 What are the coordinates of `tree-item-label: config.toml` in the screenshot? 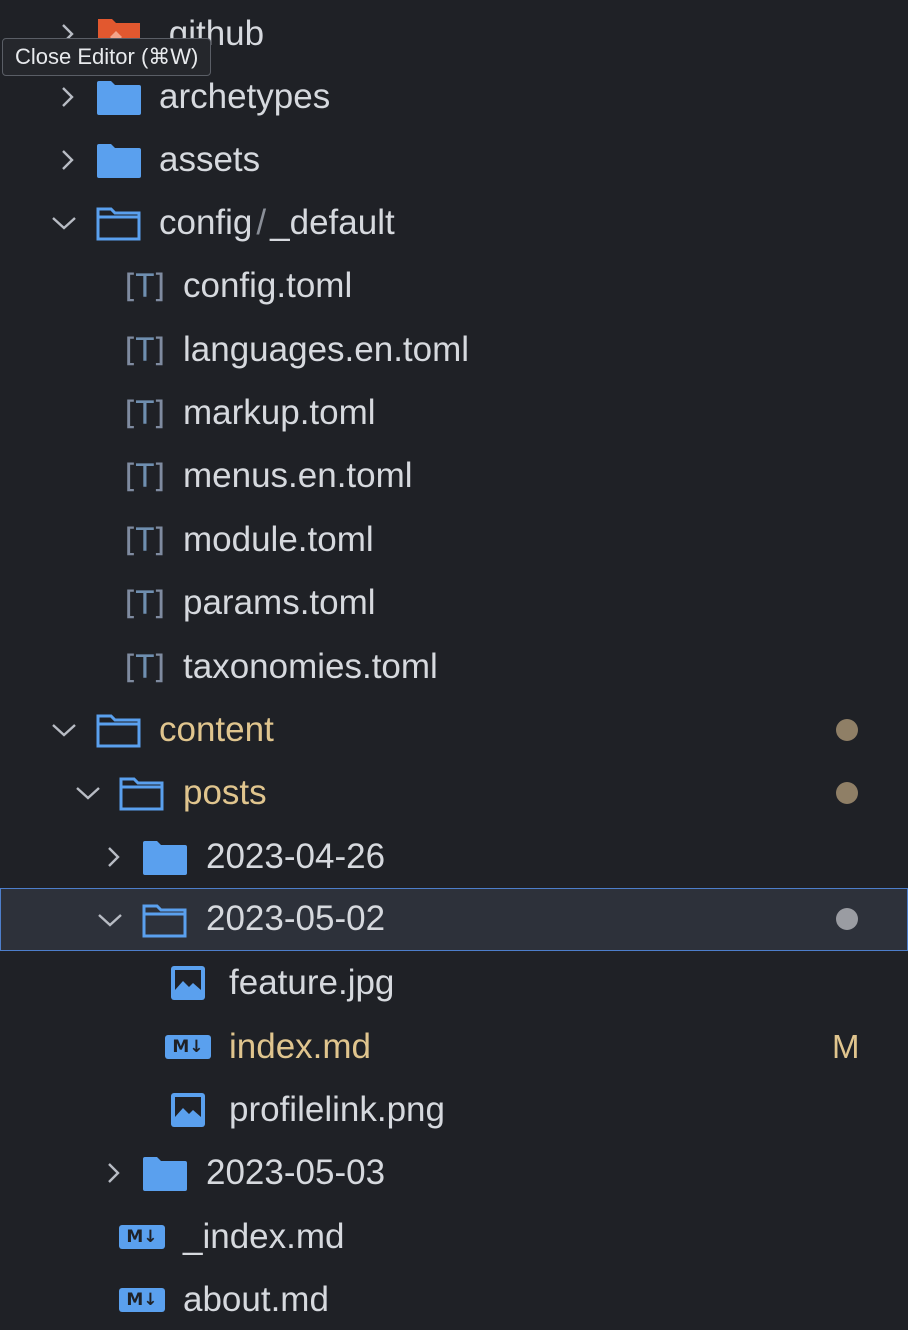 It's located at (268, 285).